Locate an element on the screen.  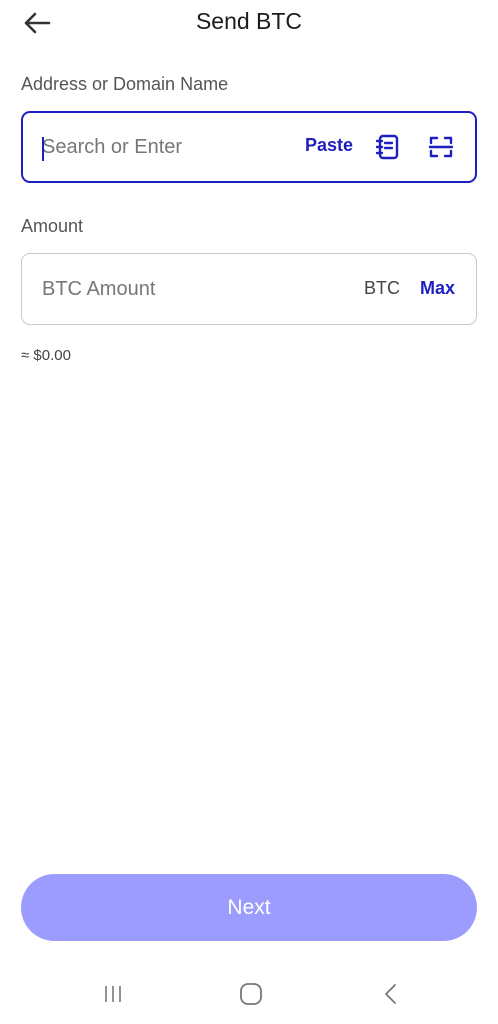
scan-qr-button is located at coordinates (441, 147).